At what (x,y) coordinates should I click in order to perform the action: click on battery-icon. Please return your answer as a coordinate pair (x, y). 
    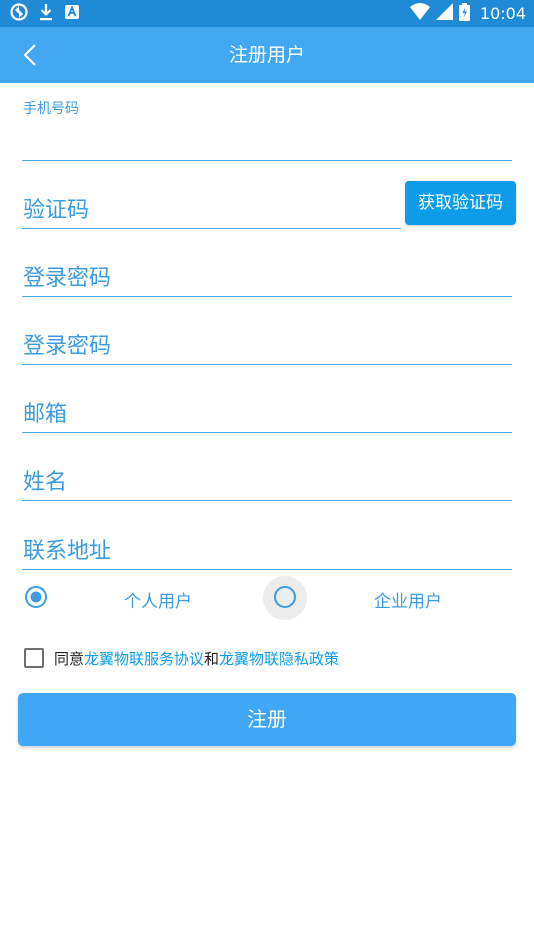
    Looking at the image, I should click on (464, 13).